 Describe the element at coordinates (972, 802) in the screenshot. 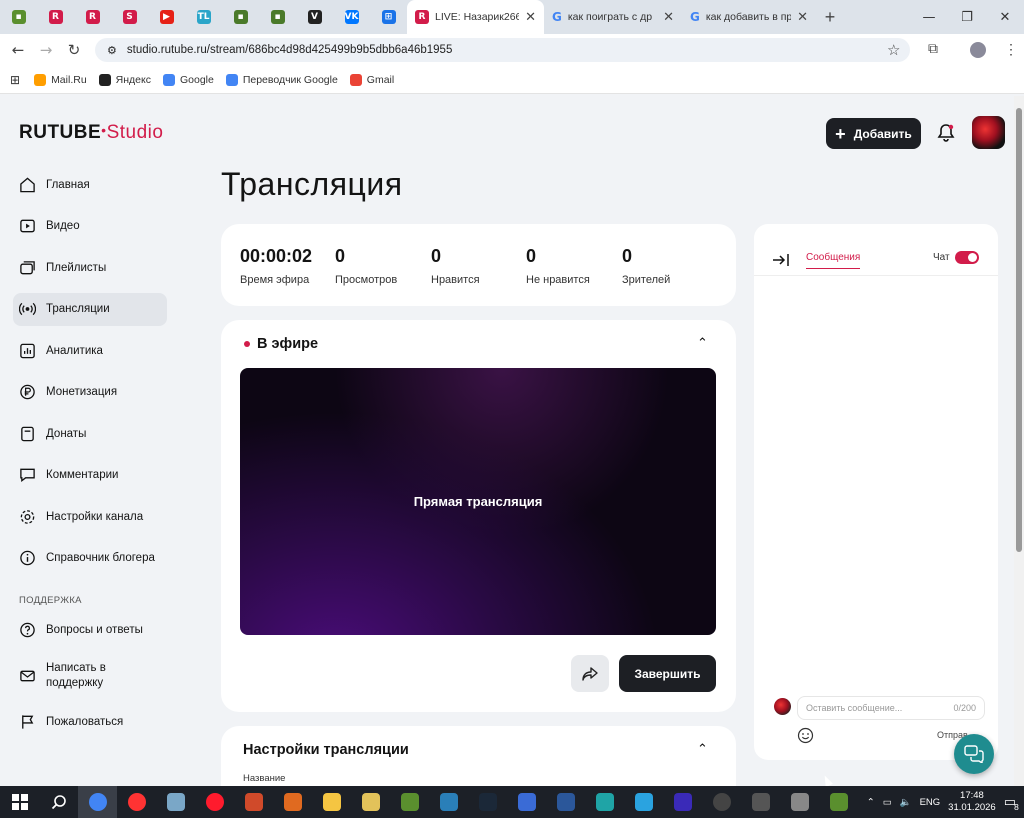

I see `clock: 17:48 31.01.2026` at that location.